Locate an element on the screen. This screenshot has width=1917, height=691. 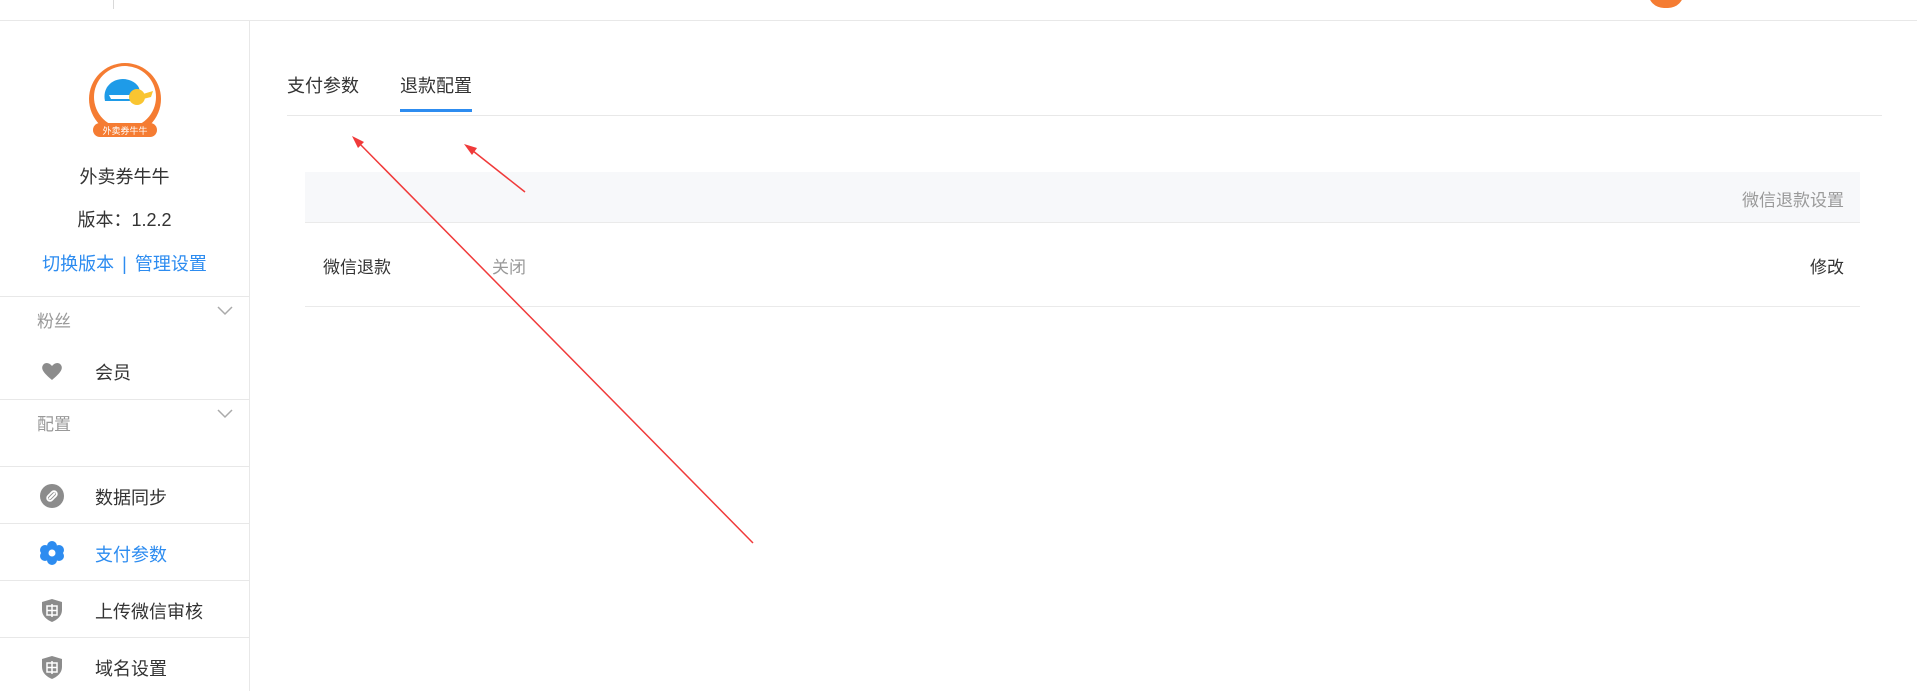
sidebar-item-label: 会员 is located at coordinates (113, 373).